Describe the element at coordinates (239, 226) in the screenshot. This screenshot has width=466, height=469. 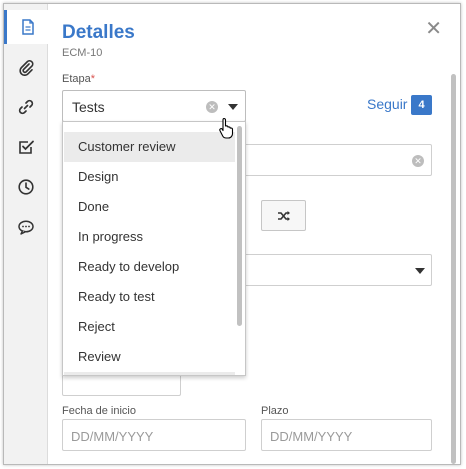
I see `dropdown-scrollbar` at that location.